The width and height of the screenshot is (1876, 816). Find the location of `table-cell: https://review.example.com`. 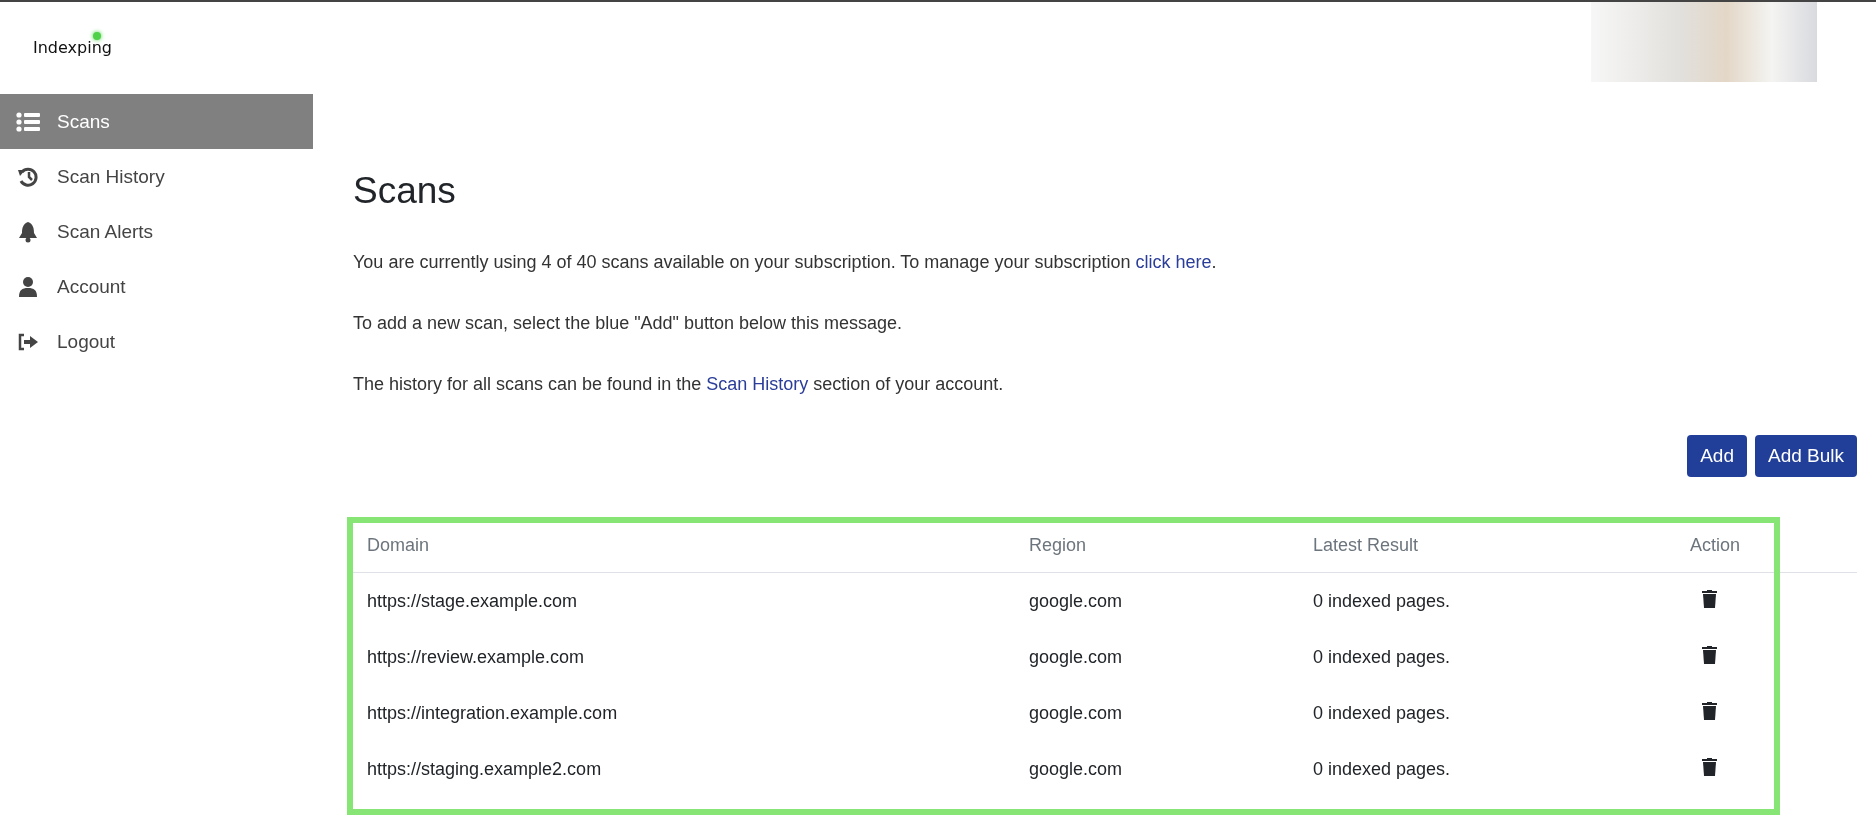

table-cell: https://review.example.com is located at coordinates (476, 656).